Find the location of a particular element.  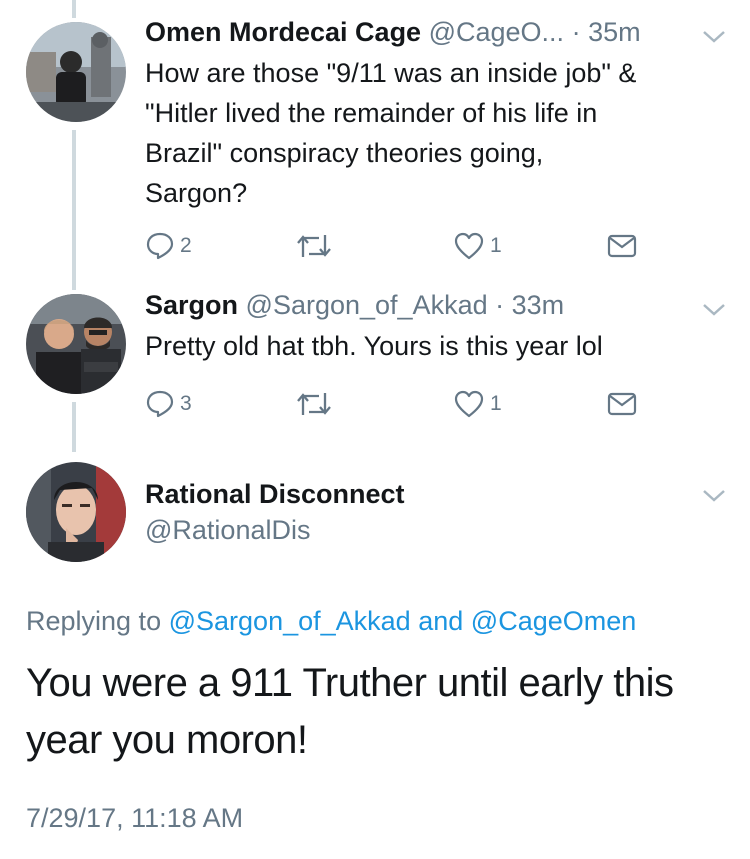

author-handle: @Sargon_of_Akkad is located at coordinates (367, 305).